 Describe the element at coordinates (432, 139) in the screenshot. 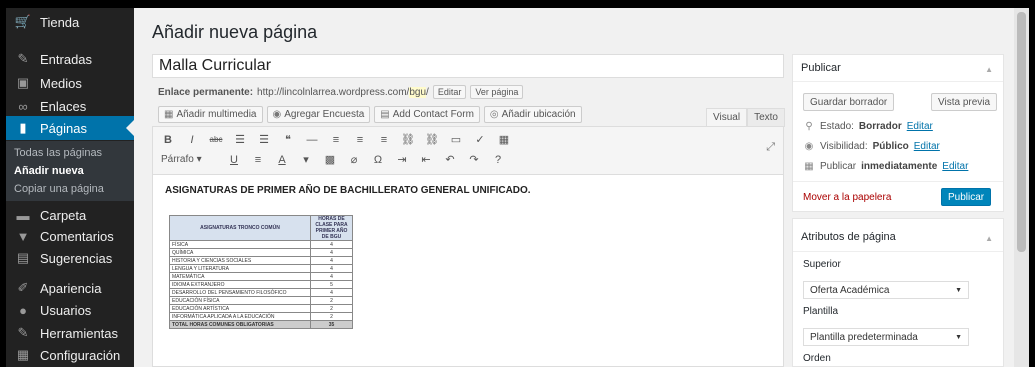

I see `remove-link-button: ⛓` at that location.